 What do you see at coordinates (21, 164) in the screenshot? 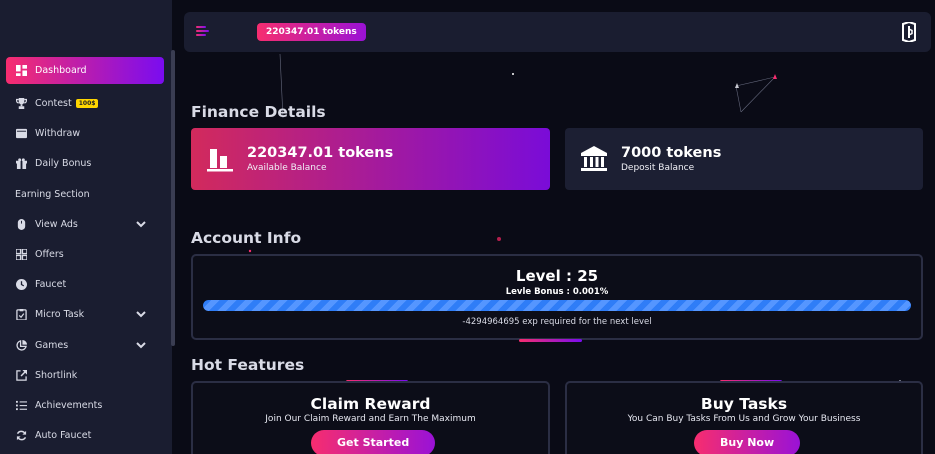
I see `gift-icon` at bounding box center [21, 164].